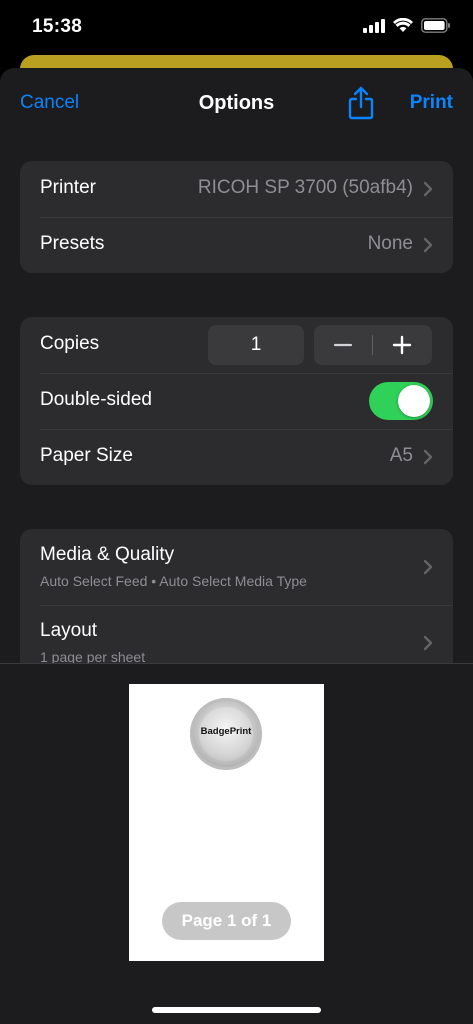  I want to click on decrement-copies-button, so click(343, 345).